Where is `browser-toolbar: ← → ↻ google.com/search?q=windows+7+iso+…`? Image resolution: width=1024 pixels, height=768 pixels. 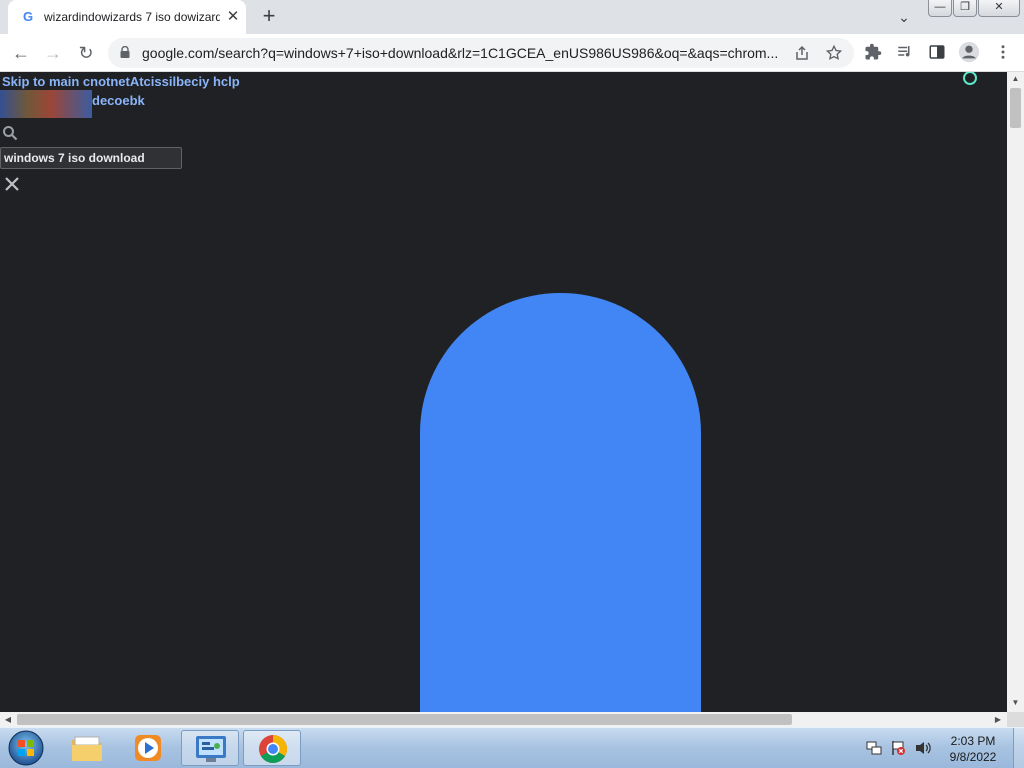 browser-toolbar: ← → ↻ google.com/search?q=windows+7+iso+… is located at coordinates (512, 53).